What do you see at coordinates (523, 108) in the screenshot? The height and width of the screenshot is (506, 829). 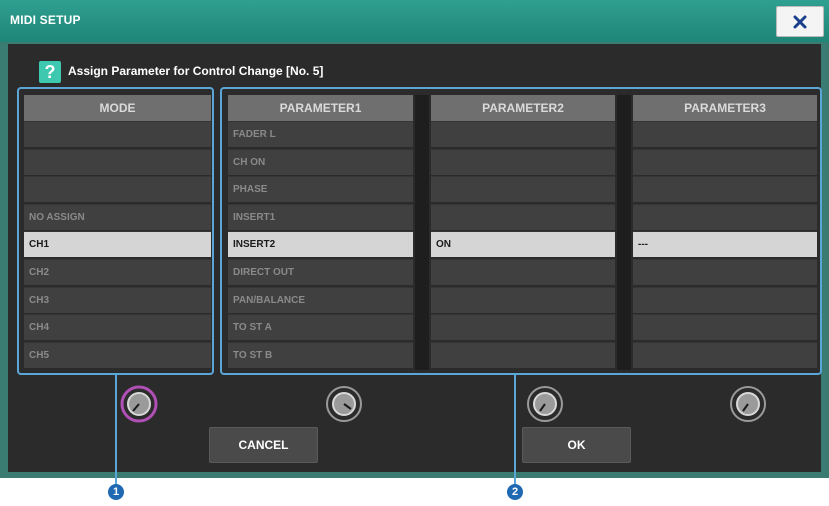 I see `parameter2-header: PARAMETER2` at bounding box center [523, 108].